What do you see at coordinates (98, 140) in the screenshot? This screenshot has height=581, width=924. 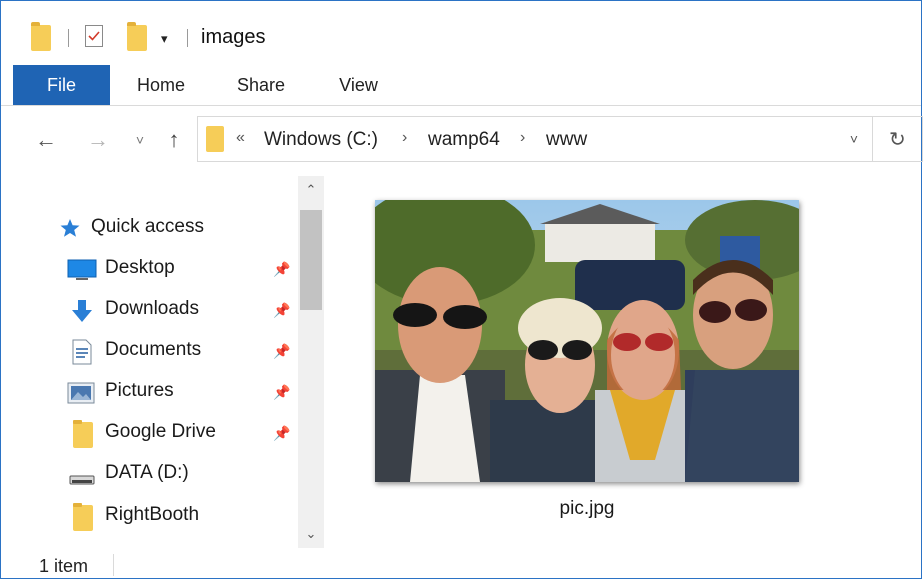 I see `arrow-right-icon: →` at bounding box center [98, 140].